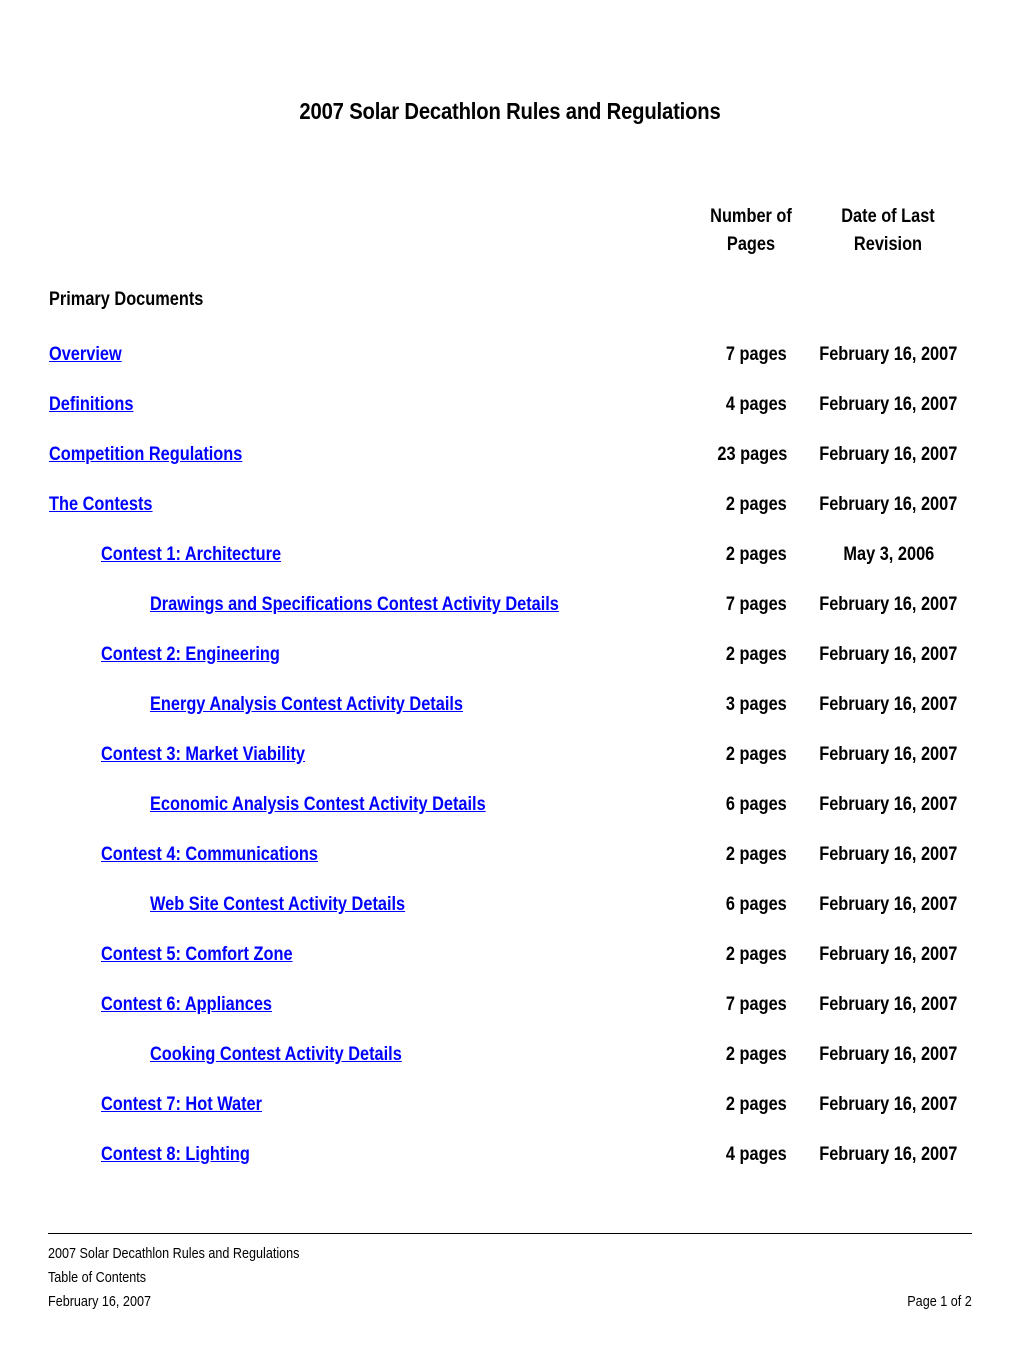 Image resolution: width=1020 pixels, height=1360 pixels. What do you see at coordinates (209, 855) in the screenshot?
I see `toc-entry-link: Contest 4: Communications` at bounding box center [209, 855].